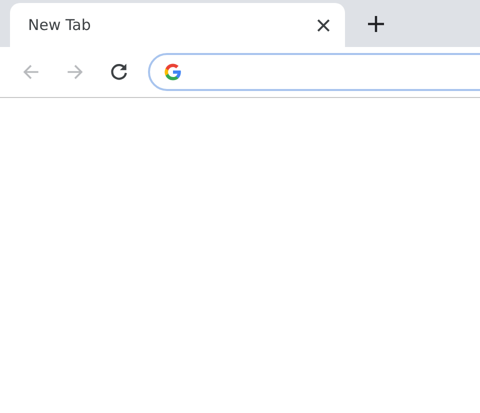 The image size is (480, 413). I want to click on new-tab-plus-icon, so click(376, 24).